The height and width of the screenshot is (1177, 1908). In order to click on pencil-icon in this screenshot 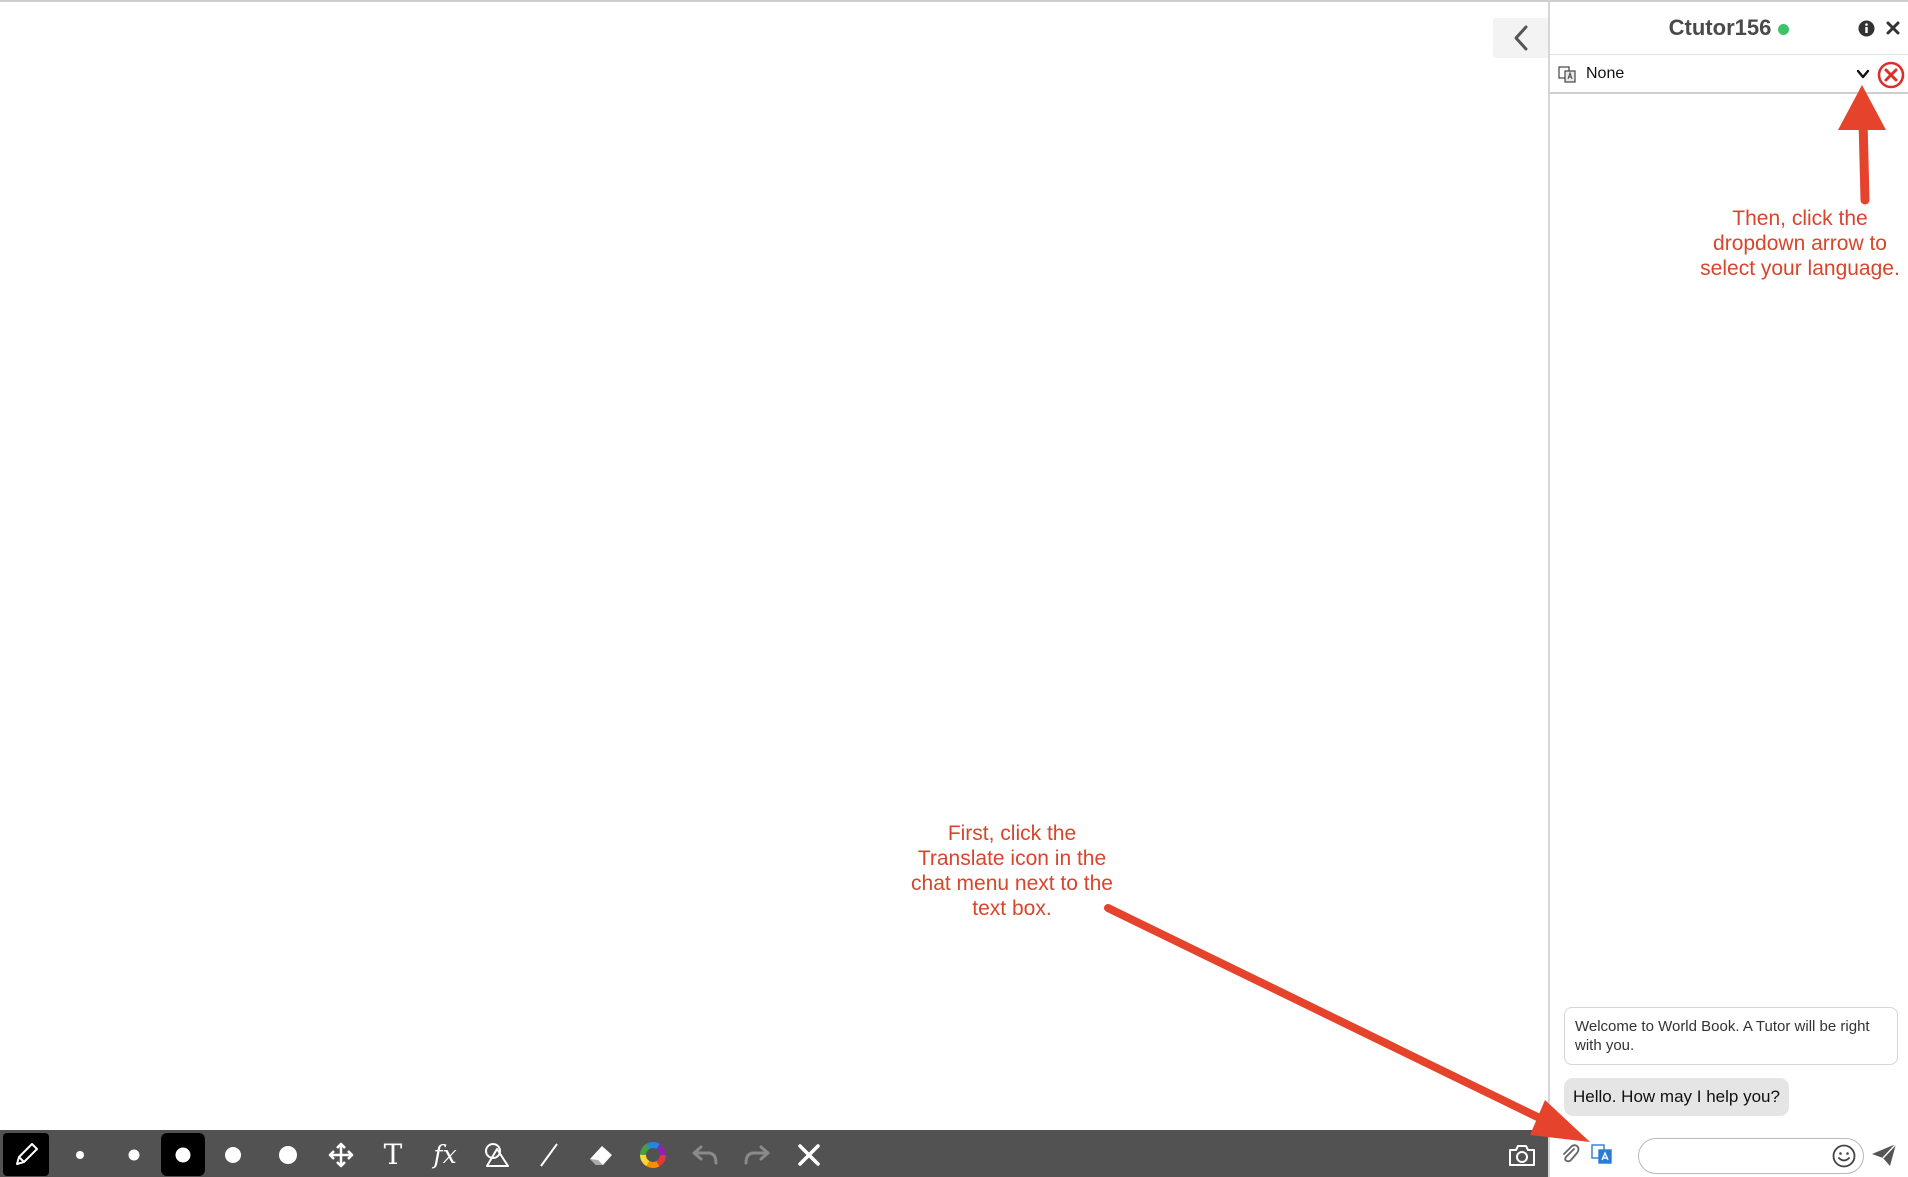, I will do `click(27, 1153)`.